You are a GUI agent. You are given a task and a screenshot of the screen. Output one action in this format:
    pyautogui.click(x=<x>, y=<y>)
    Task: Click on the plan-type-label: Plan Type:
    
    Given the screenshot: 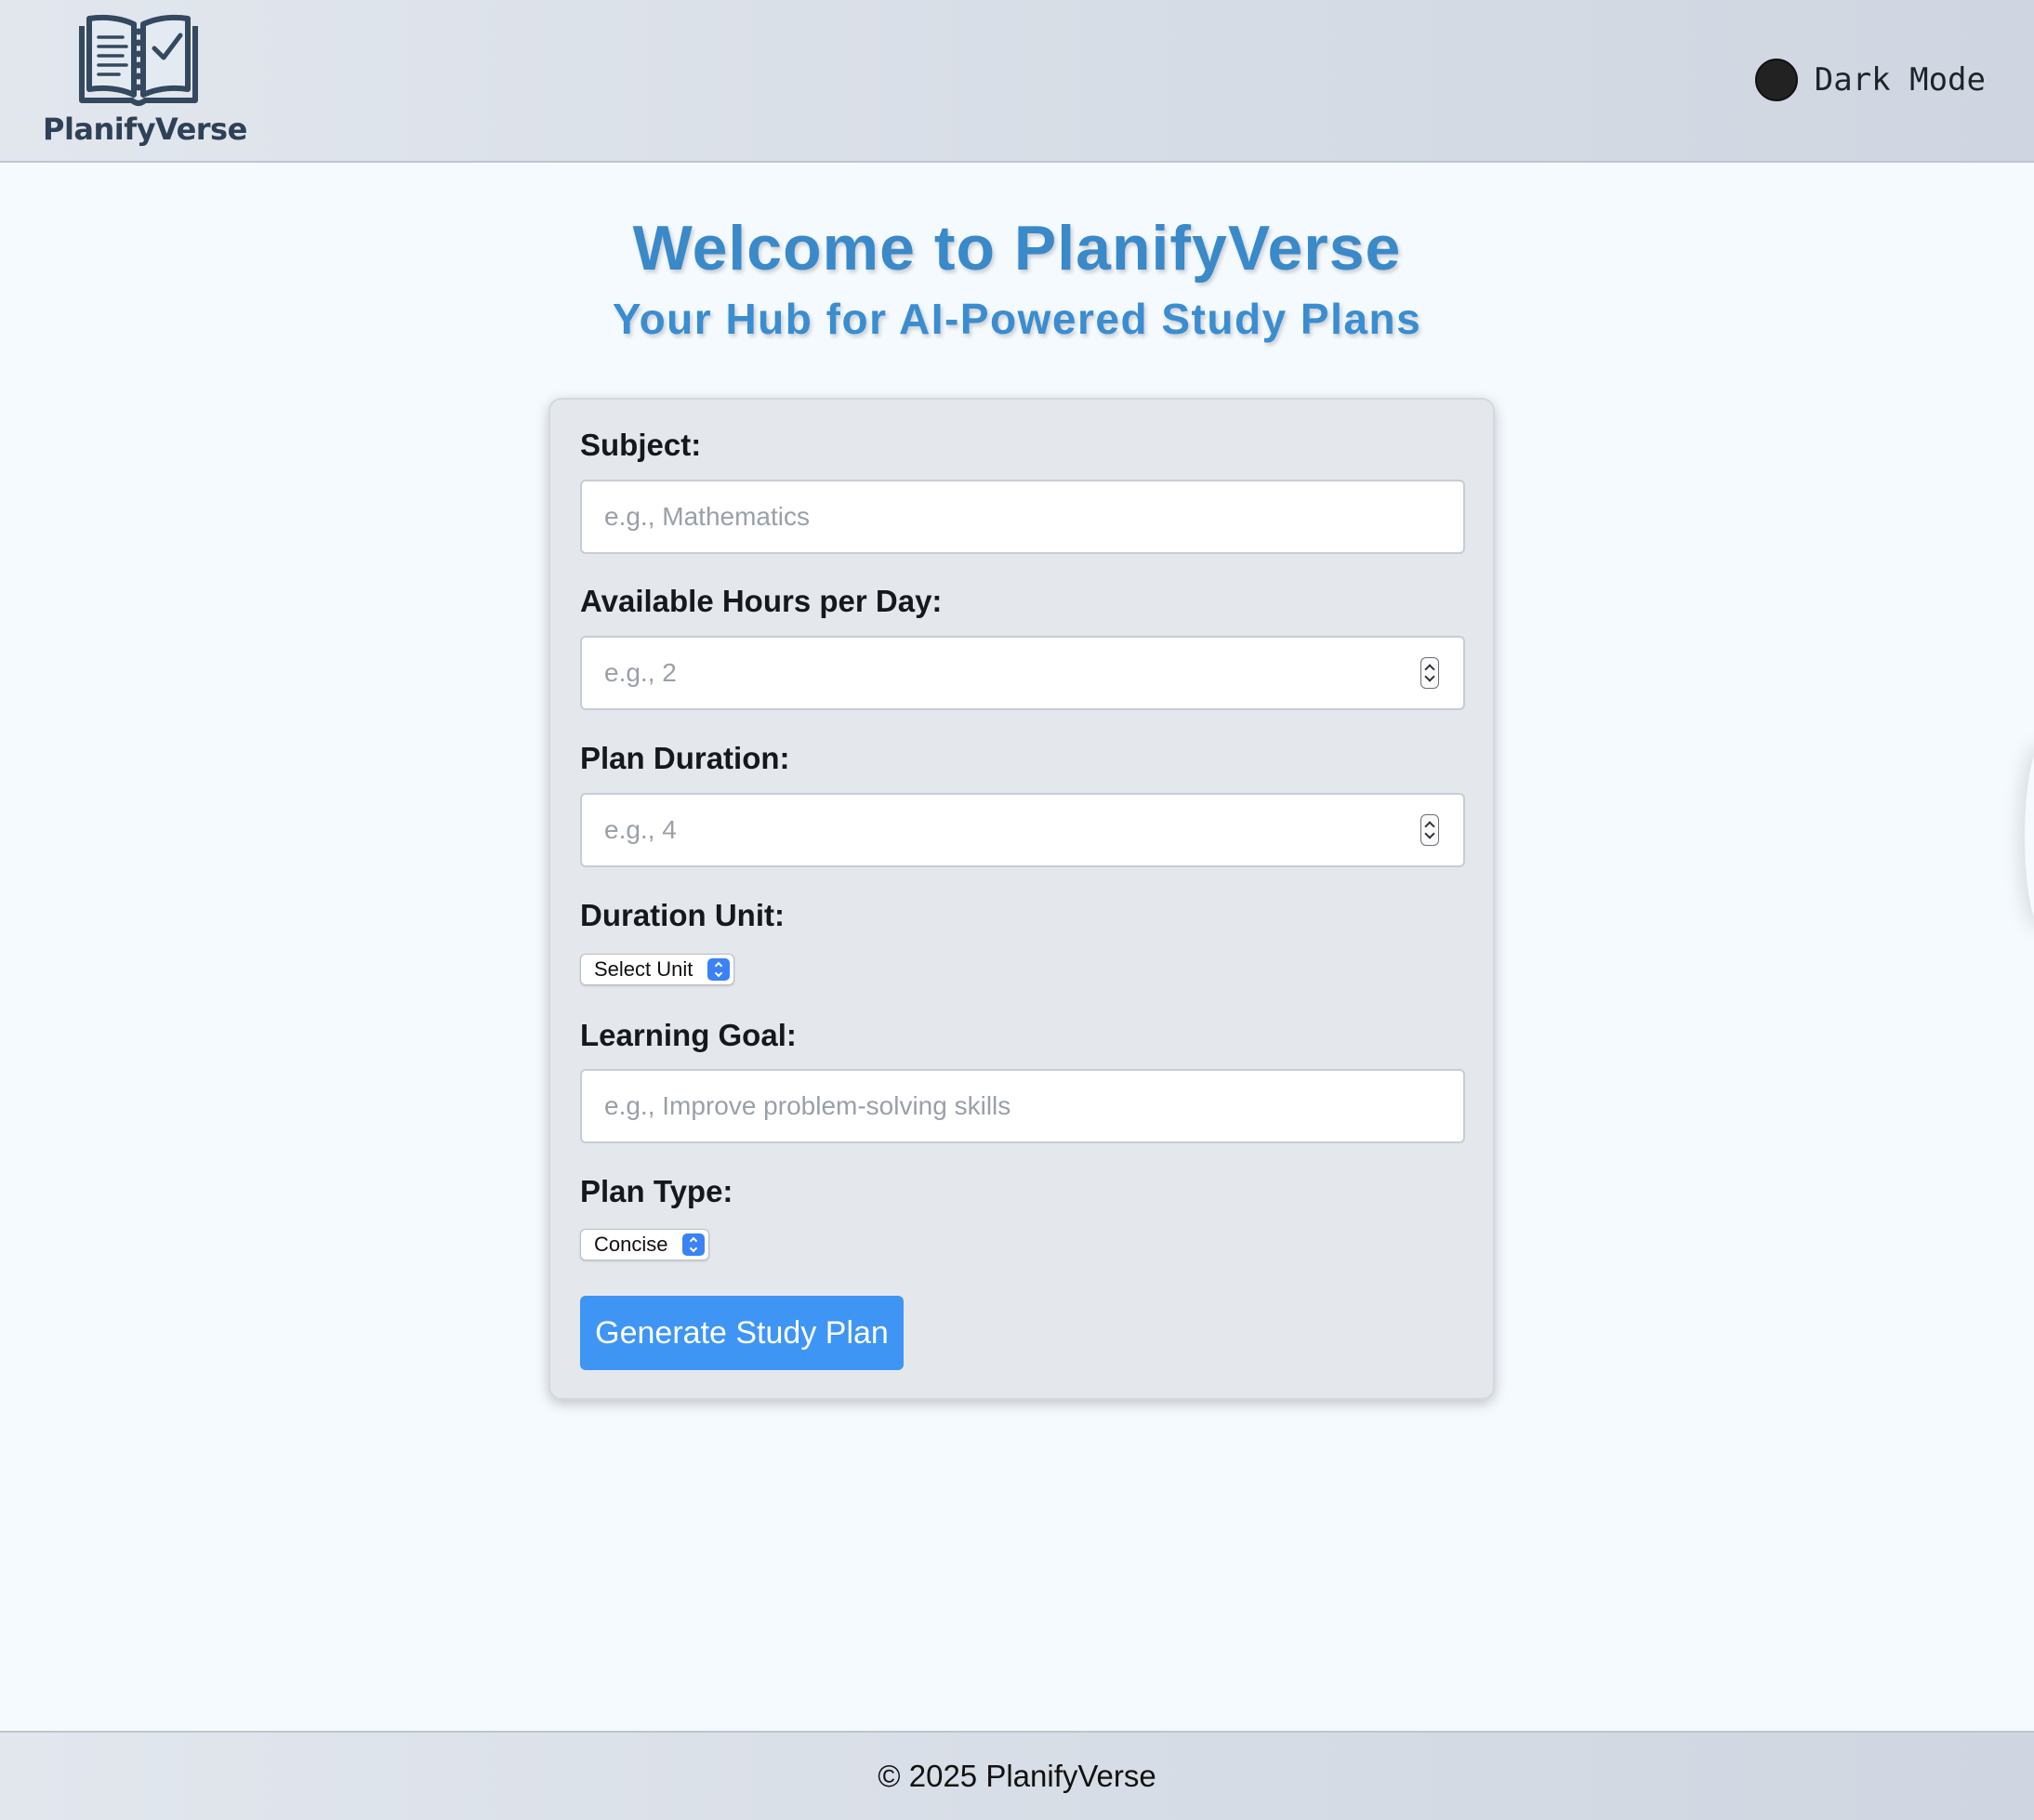 What is the action you would take?
    pyautogui.click(x=656, y=1191)
    